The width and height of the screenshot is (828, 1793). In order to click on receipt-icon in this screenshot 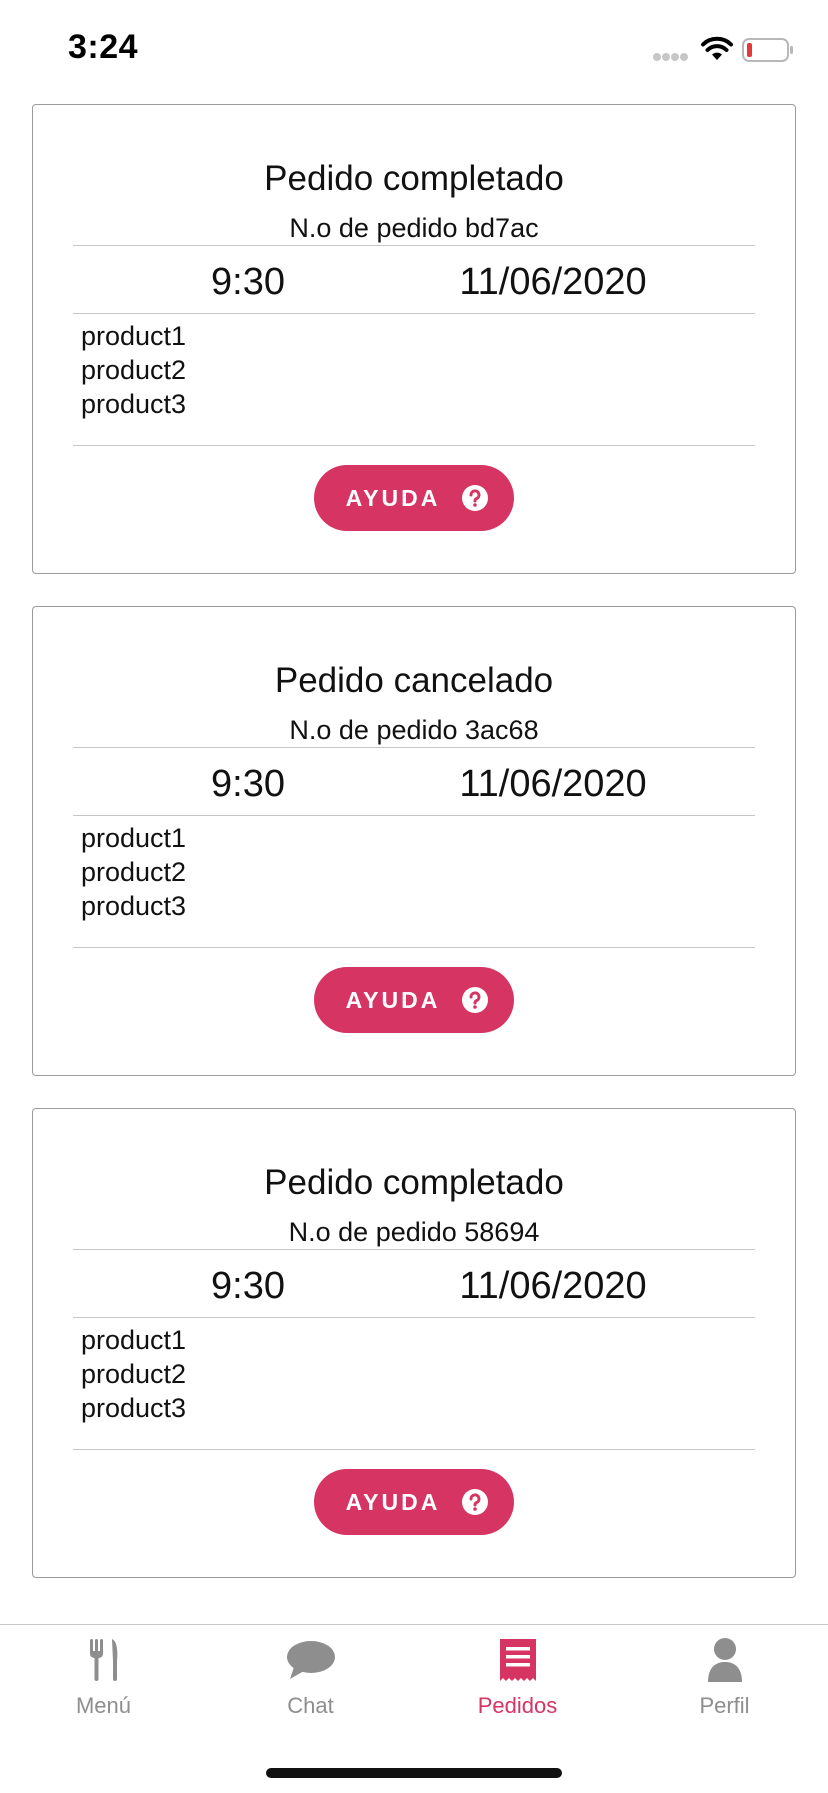, I will do `click(517, 1660)`.